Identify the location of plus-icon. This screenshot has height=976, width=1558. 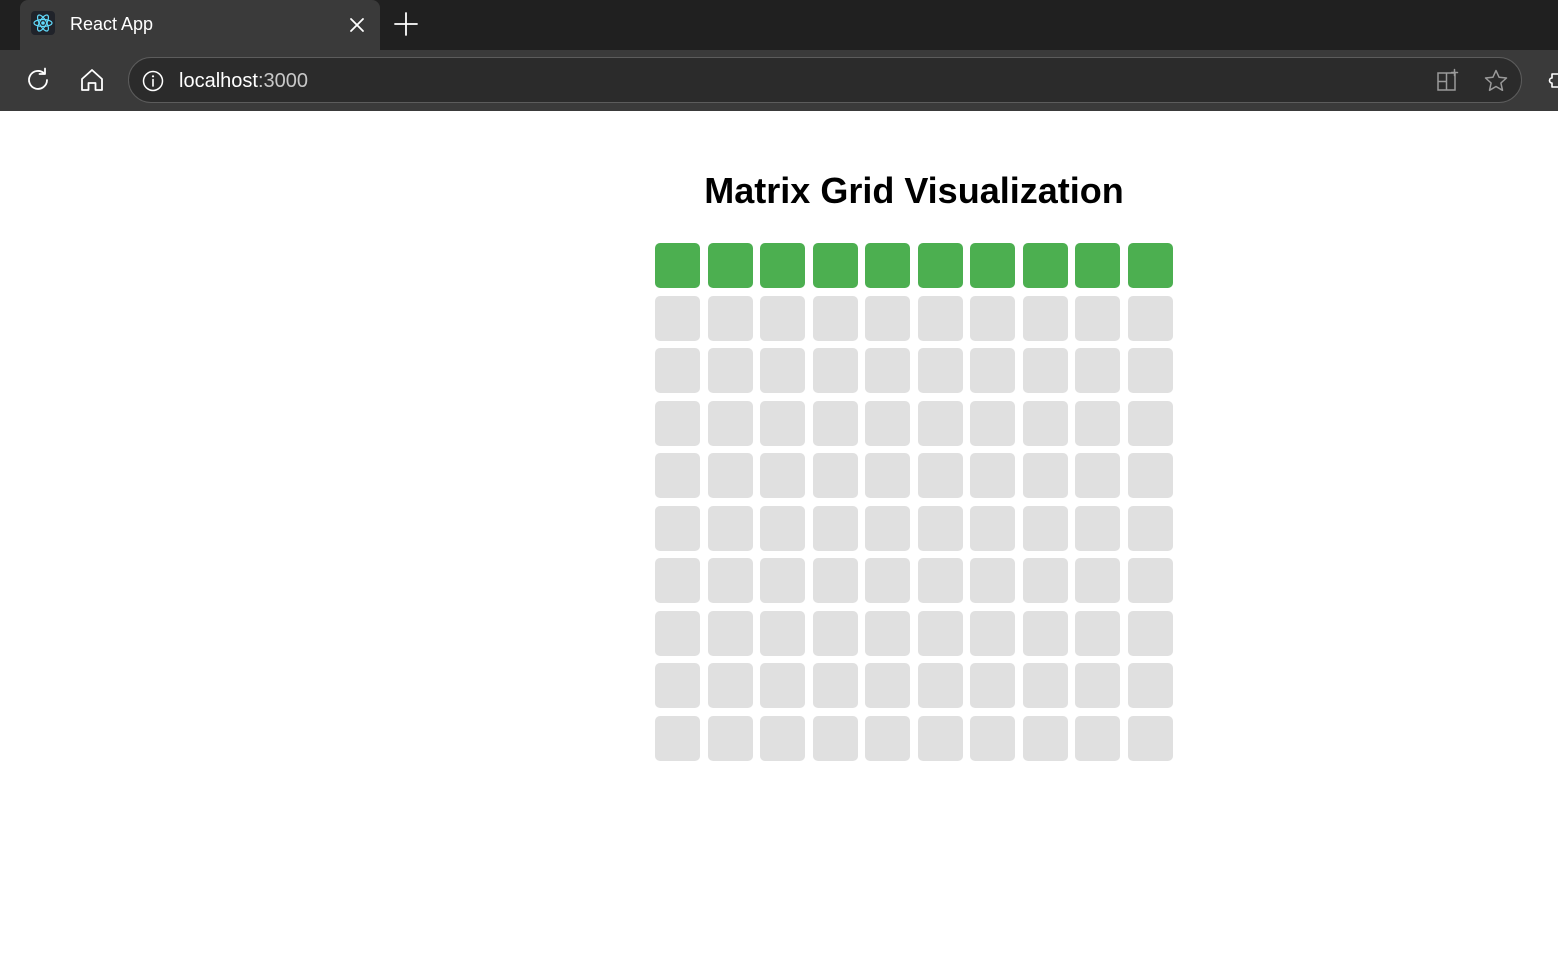
(406, 24).